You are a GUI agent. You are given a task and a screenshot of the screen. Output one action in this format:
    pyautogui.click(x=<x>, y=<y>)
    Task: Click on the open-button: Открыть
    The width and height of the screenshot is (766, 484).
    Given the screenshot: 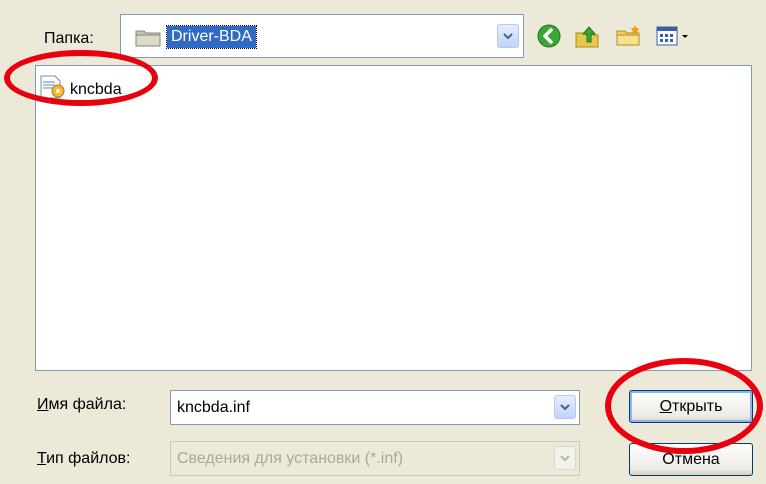 What is the action you would take?
    pyautogui.click(x=691, y=406)
    